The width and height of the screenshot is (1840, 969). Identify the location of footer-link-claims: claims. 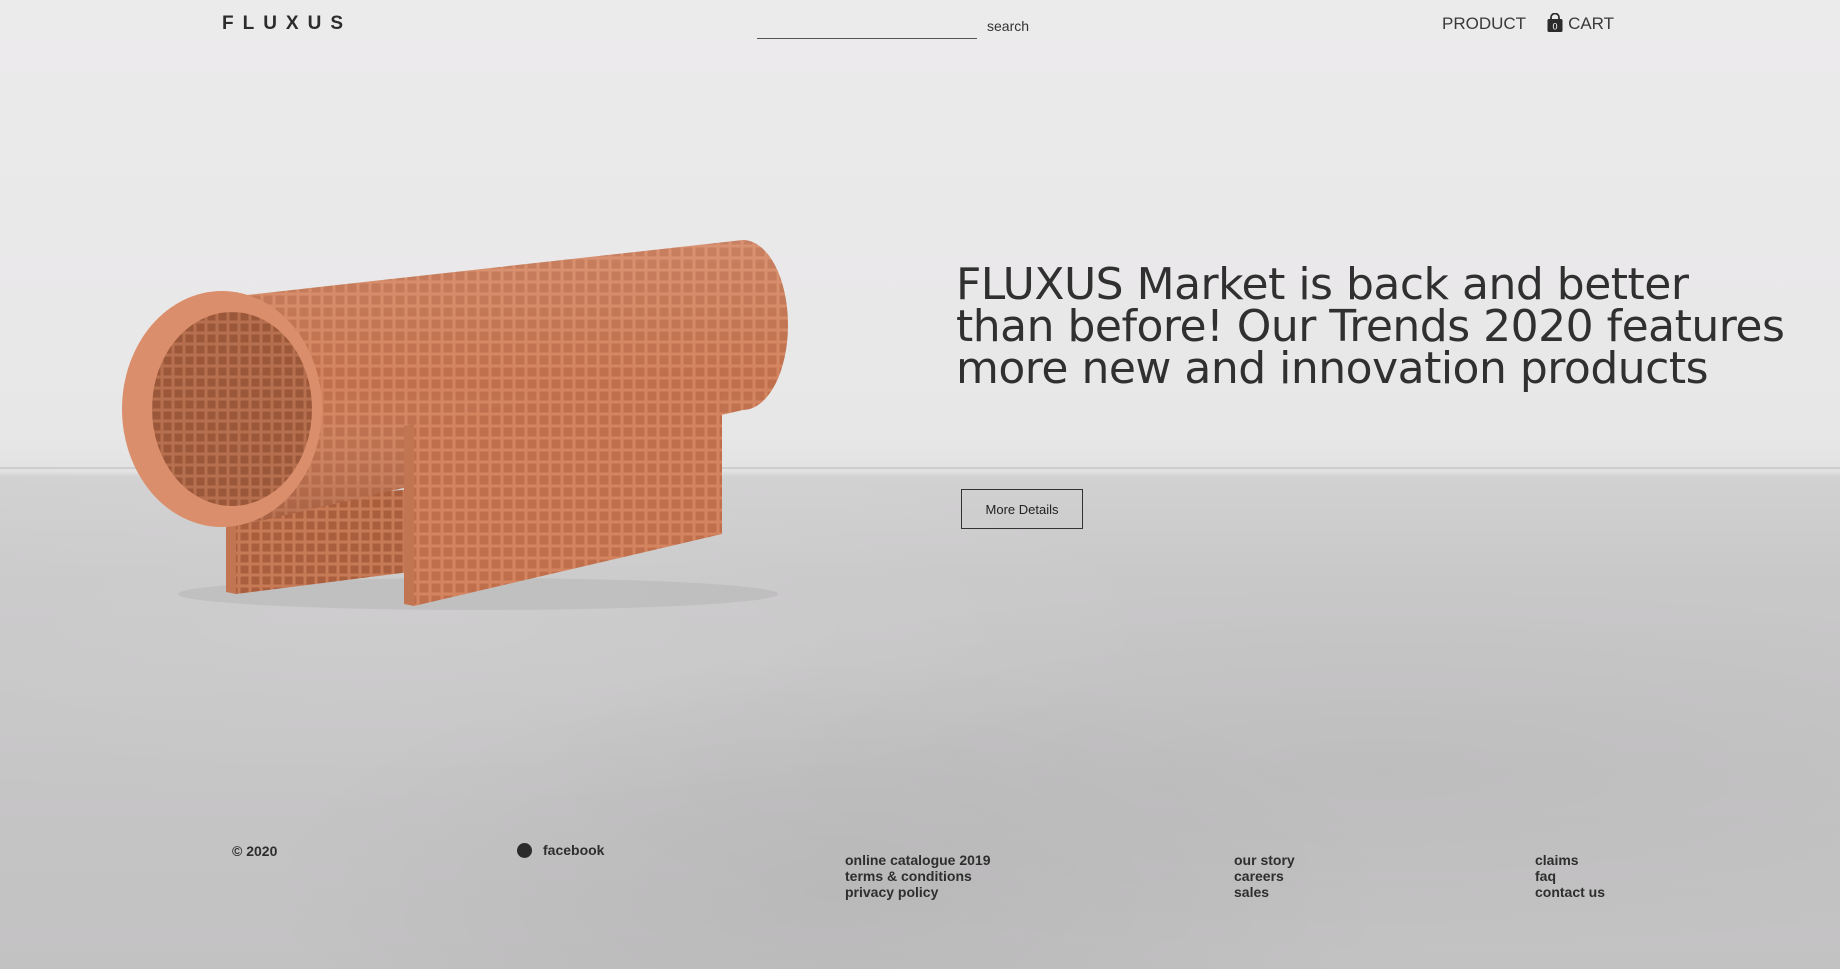
(1570, 860).